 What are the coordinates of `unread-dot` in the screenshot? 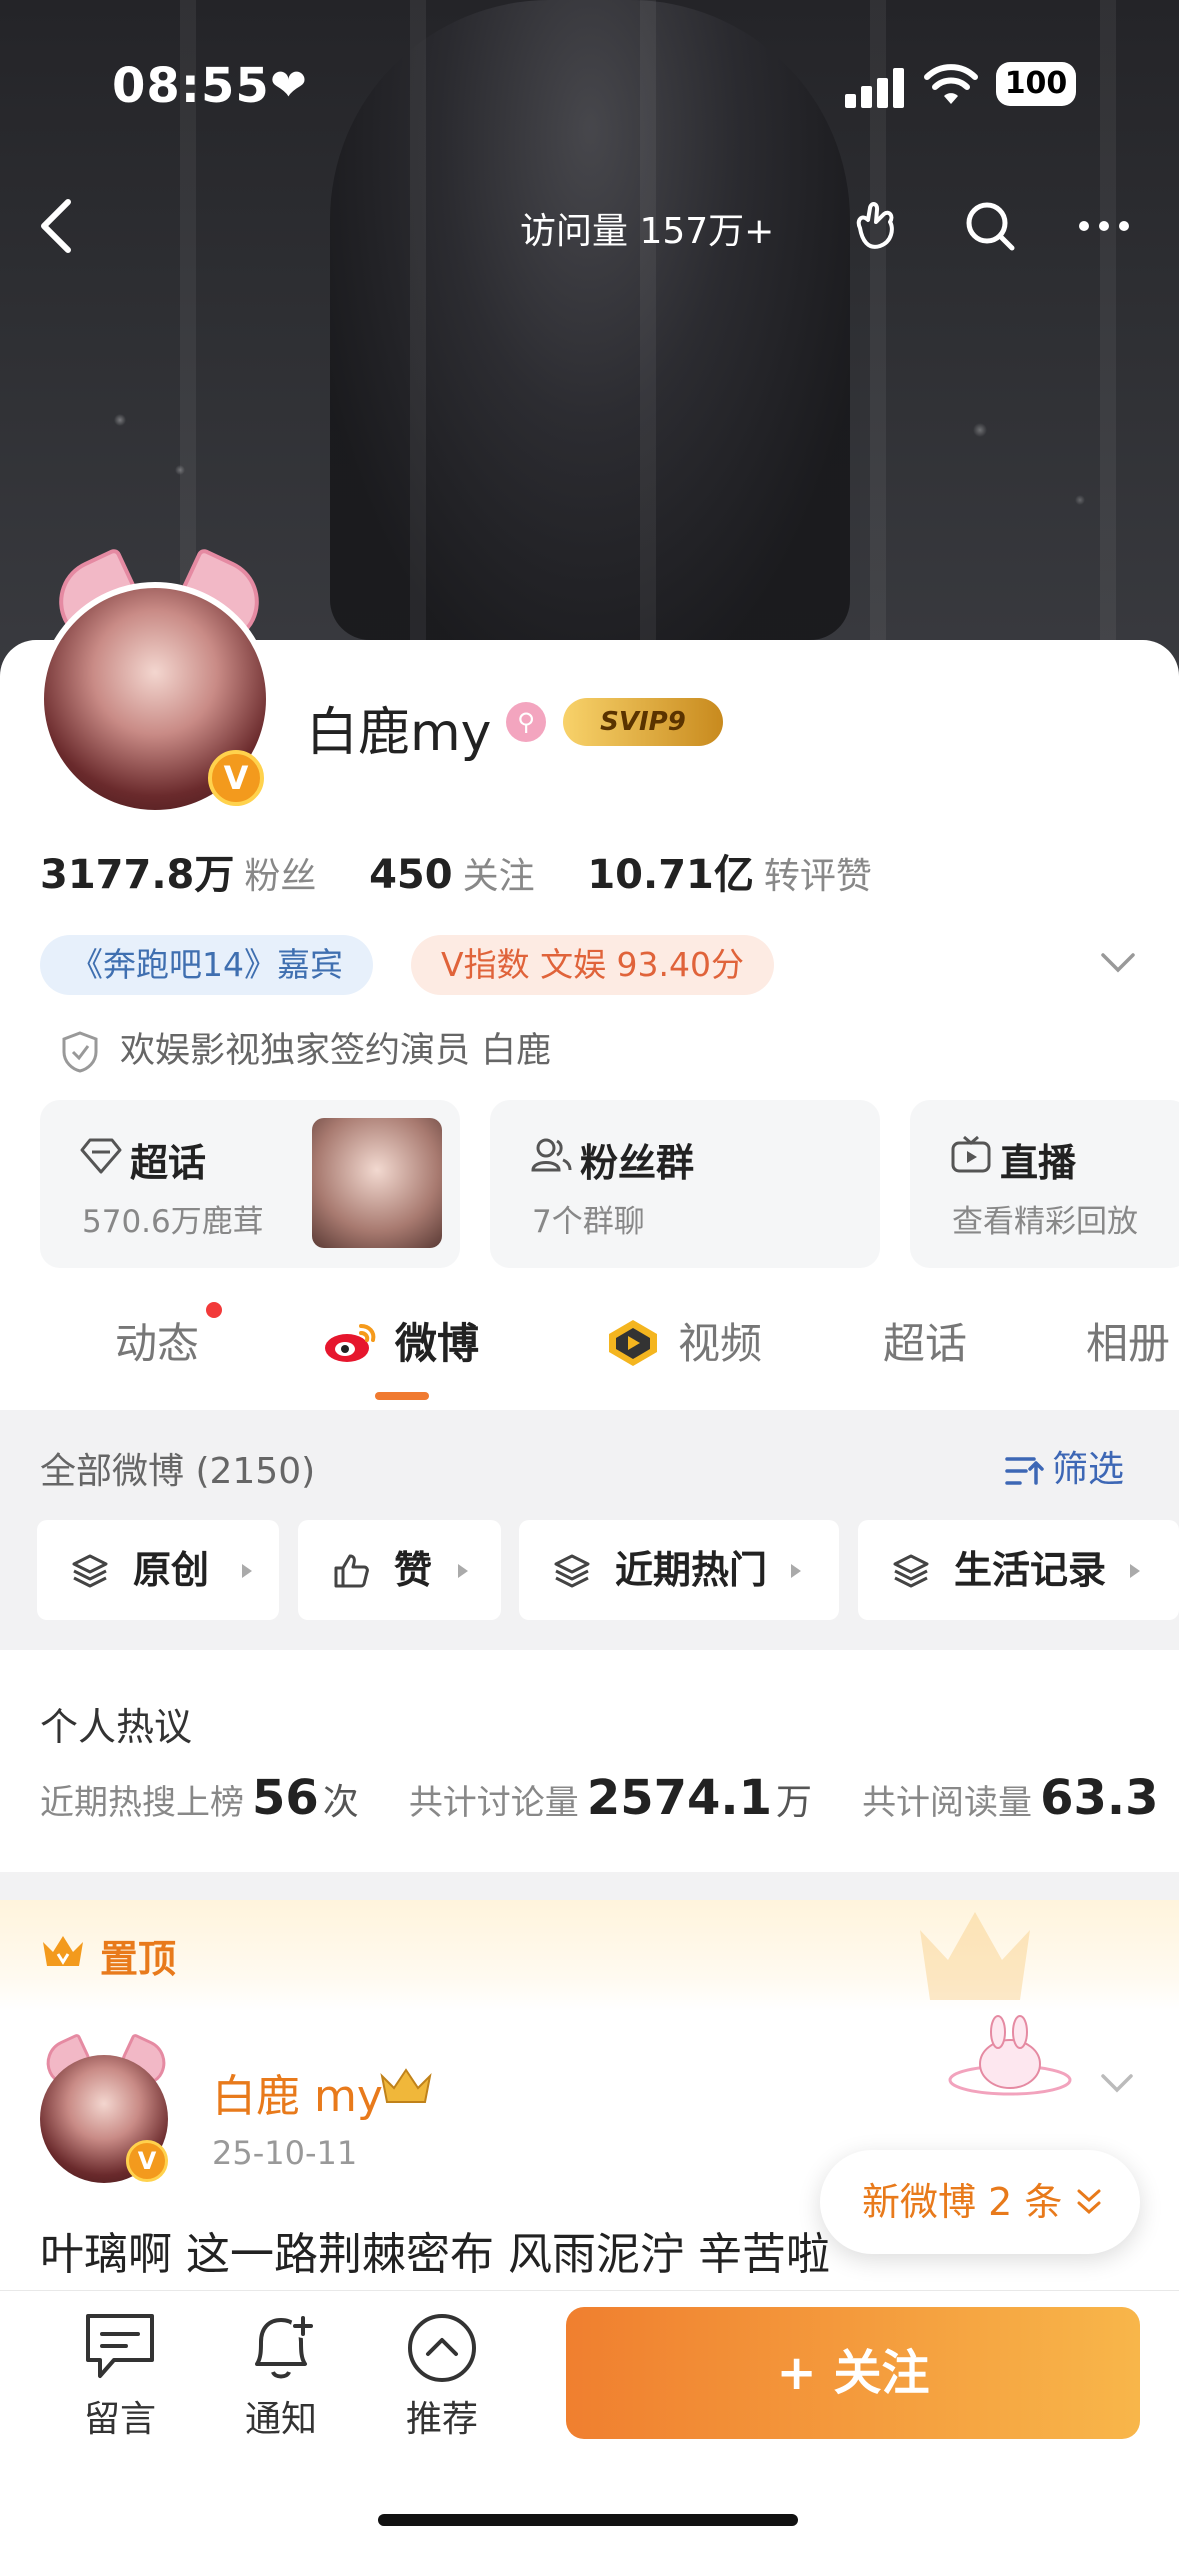 It's located at (214, 1310).